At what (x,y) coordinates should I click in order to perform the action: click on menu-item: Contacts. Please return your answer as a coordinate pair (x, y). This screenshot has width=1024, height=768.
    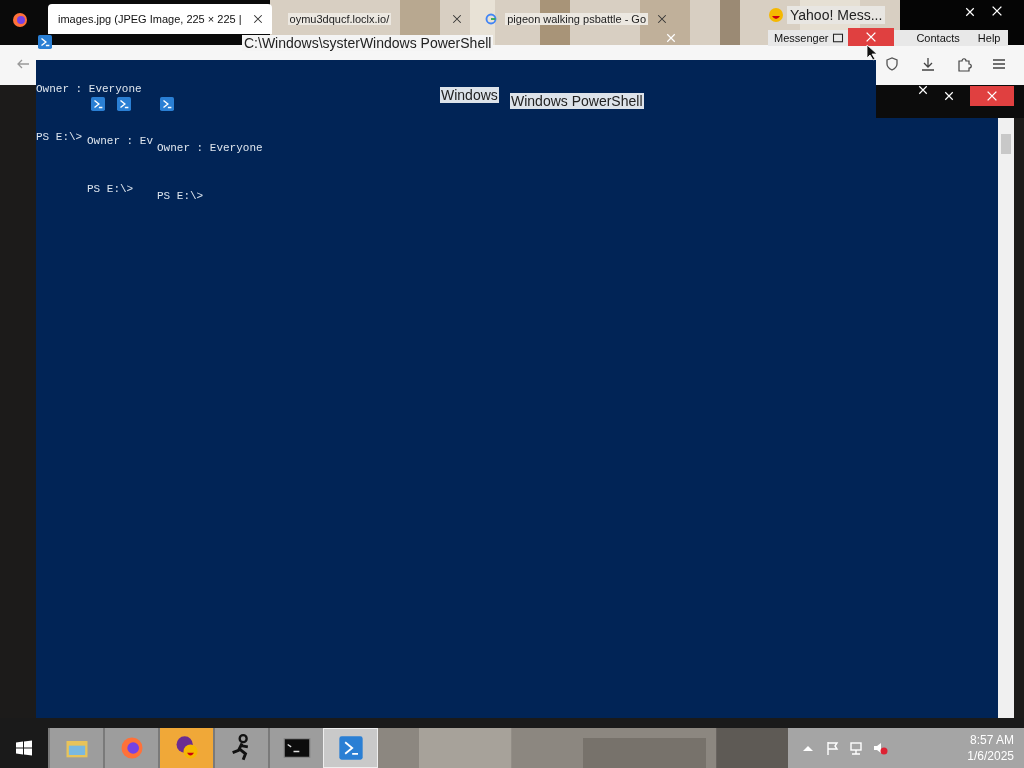
    Looking at the image, I should click on (938, 38).